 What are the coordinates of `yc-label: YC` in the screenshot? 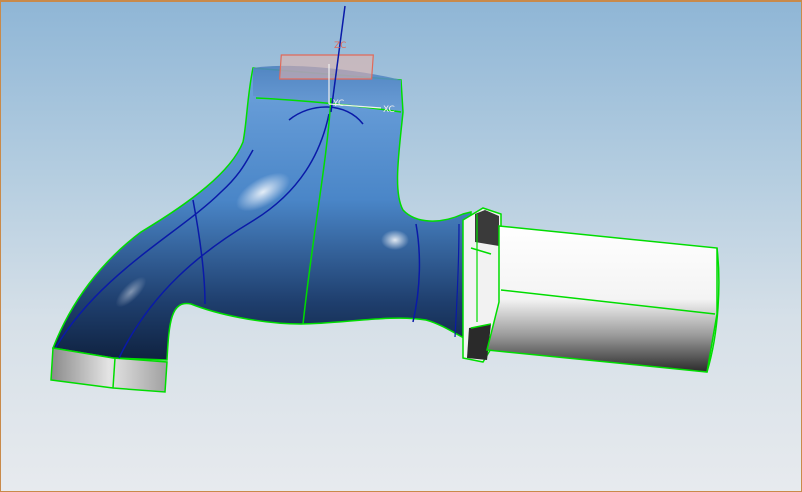 It's located at (338, 104).